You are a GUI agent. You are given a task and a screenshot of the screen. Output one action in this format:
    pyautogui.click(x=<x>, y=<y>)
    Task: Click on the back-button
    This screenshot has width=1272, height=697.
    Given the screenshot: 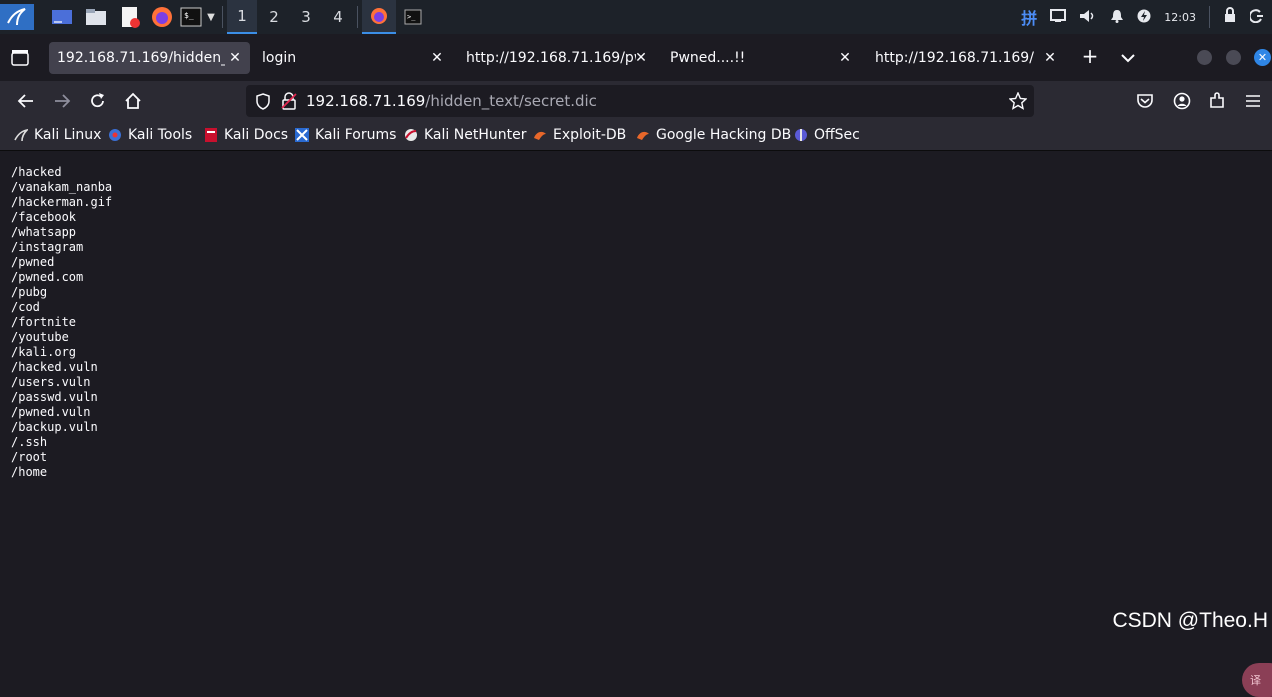 What is the action you would take?
    pyautogui.click(x=26, y=101)
    